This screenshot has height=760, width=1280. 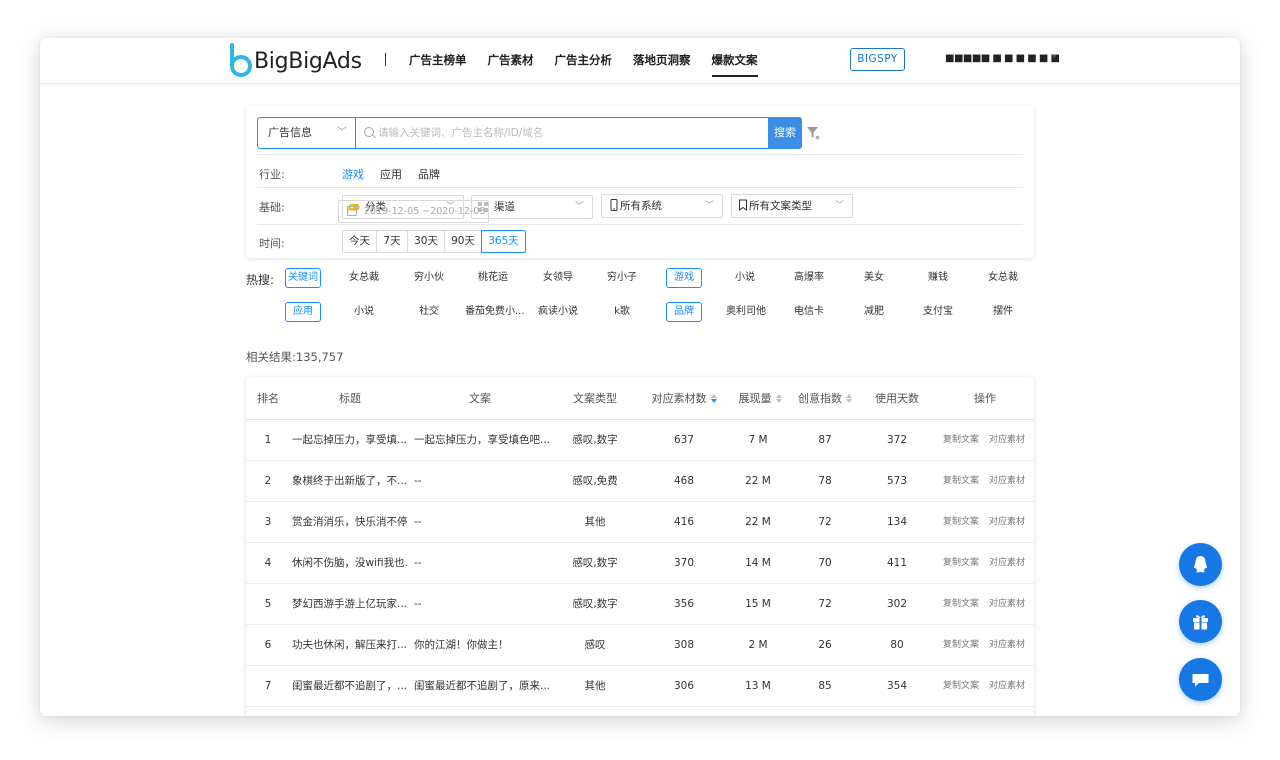 What do you see at coordinates (461, 133) in the screenshot?
I see `search-placeholder: 请输入关键词、广告主名称/ID/域名` at bounding box center [461, 133].